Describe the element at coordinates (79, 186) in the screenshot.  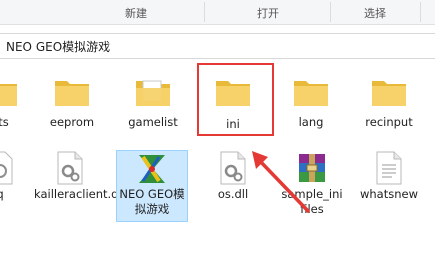
I see `file-item-kailleraclient: kailleraclient.dll` at that location.